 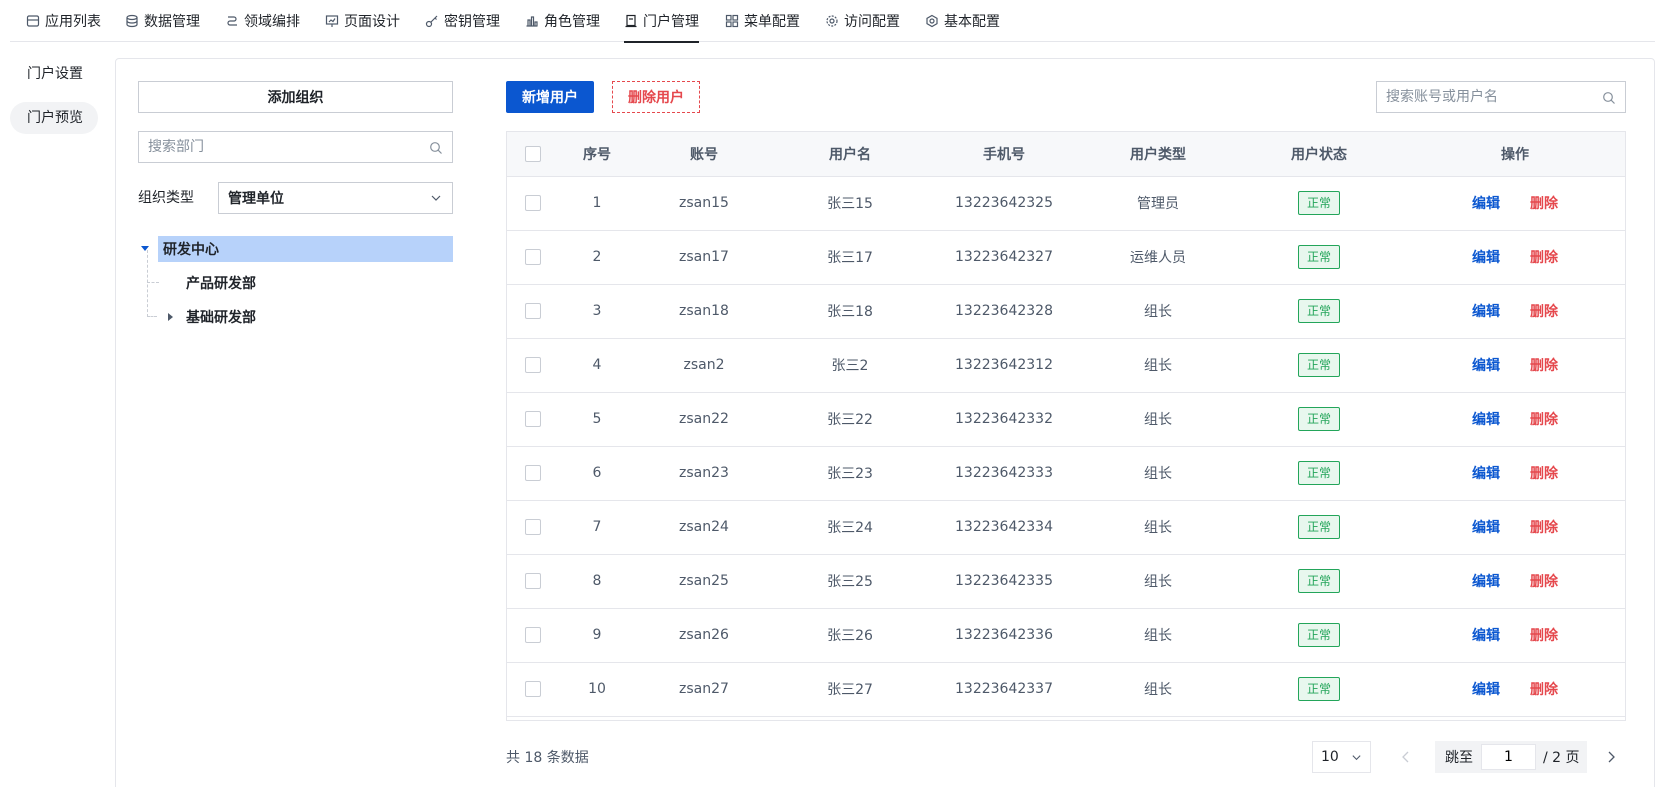 What do you see at coordinates (597, 419) in the screenshot?
I see `cell-no: 5` at bounding box center [597, 419].